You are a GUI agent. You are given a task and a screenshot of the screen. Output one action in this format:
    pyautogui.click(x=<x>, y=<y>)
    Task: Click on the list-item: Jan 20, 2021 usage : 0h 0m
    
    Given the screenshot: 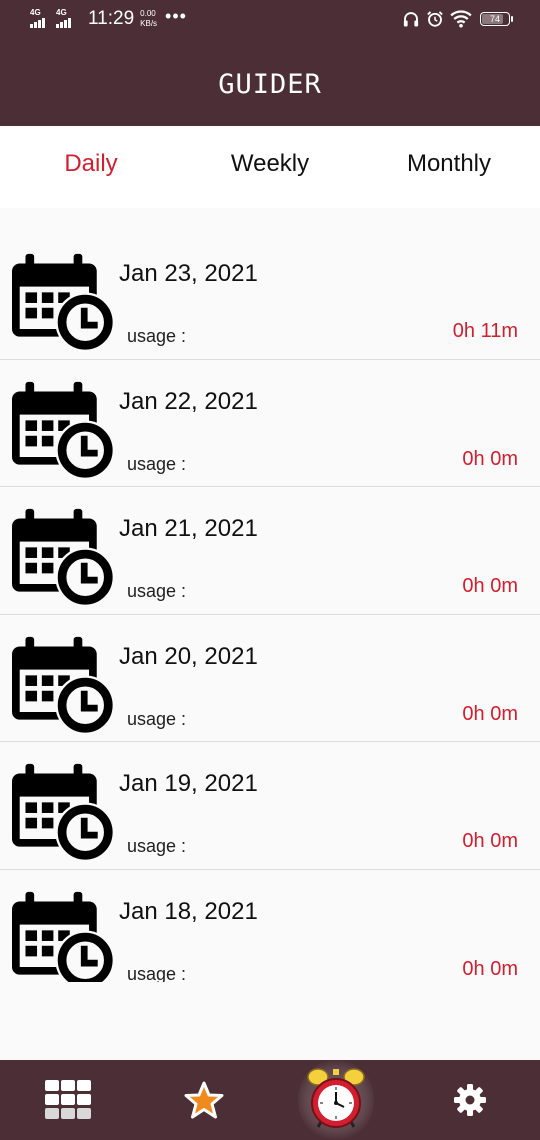 What is the action you would take?
    pyautogui.click(x=270, y=678)
    